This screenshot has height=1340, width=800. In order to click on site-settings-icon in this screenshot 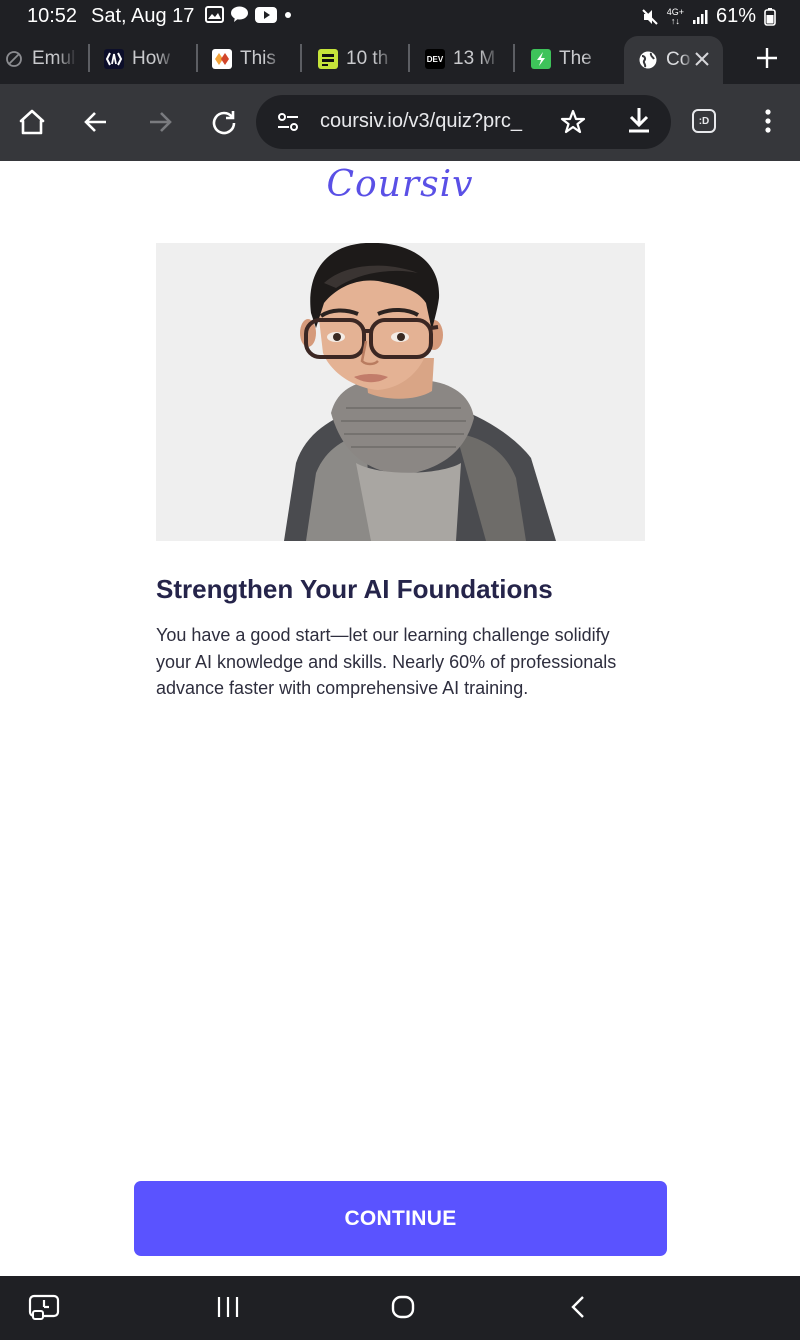, I will do `click(288, 124)`.